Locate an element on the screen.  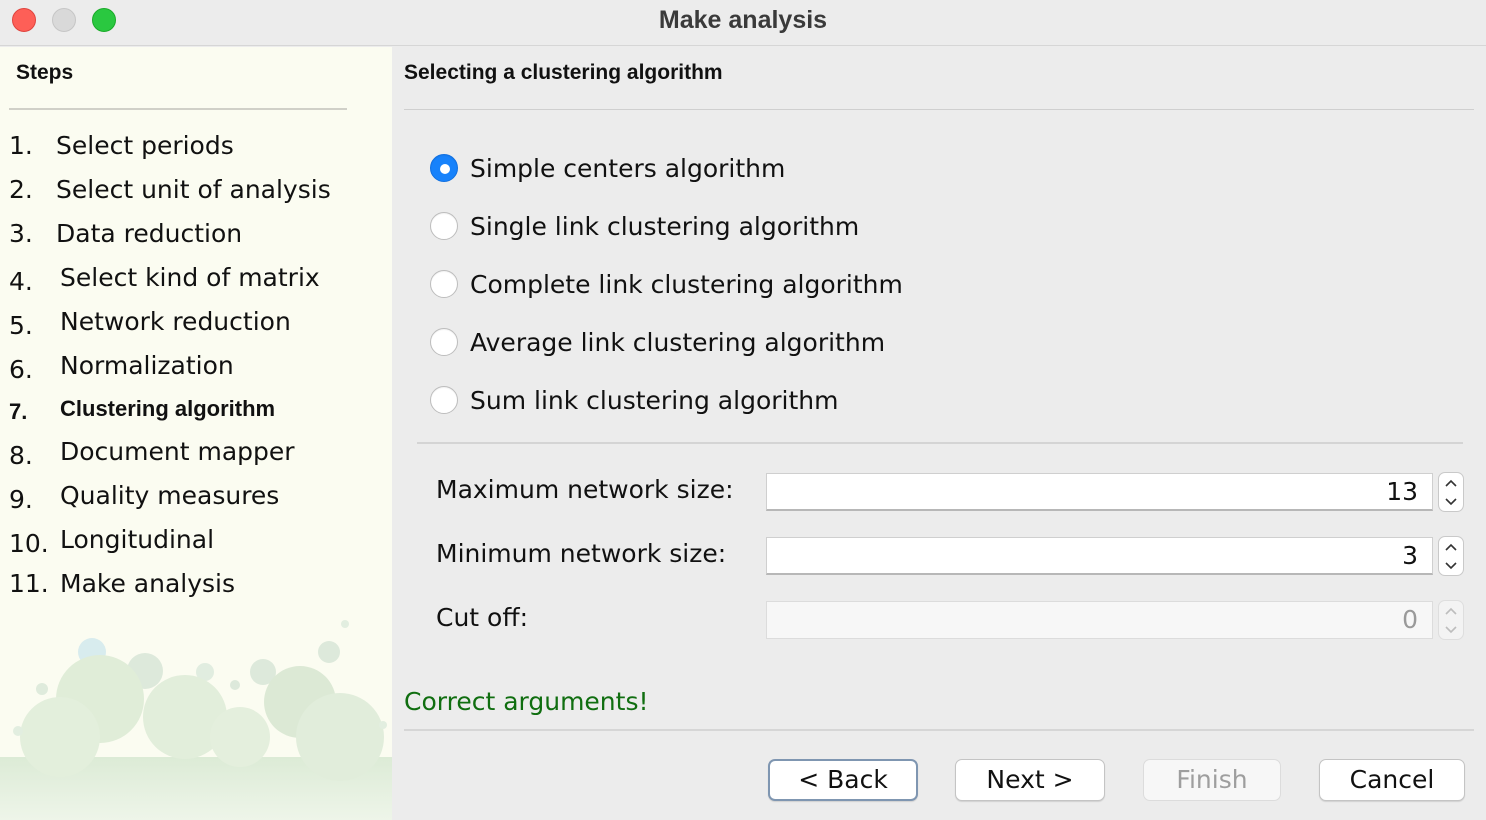
step-number: 8. is located at coordinates (21, 455).